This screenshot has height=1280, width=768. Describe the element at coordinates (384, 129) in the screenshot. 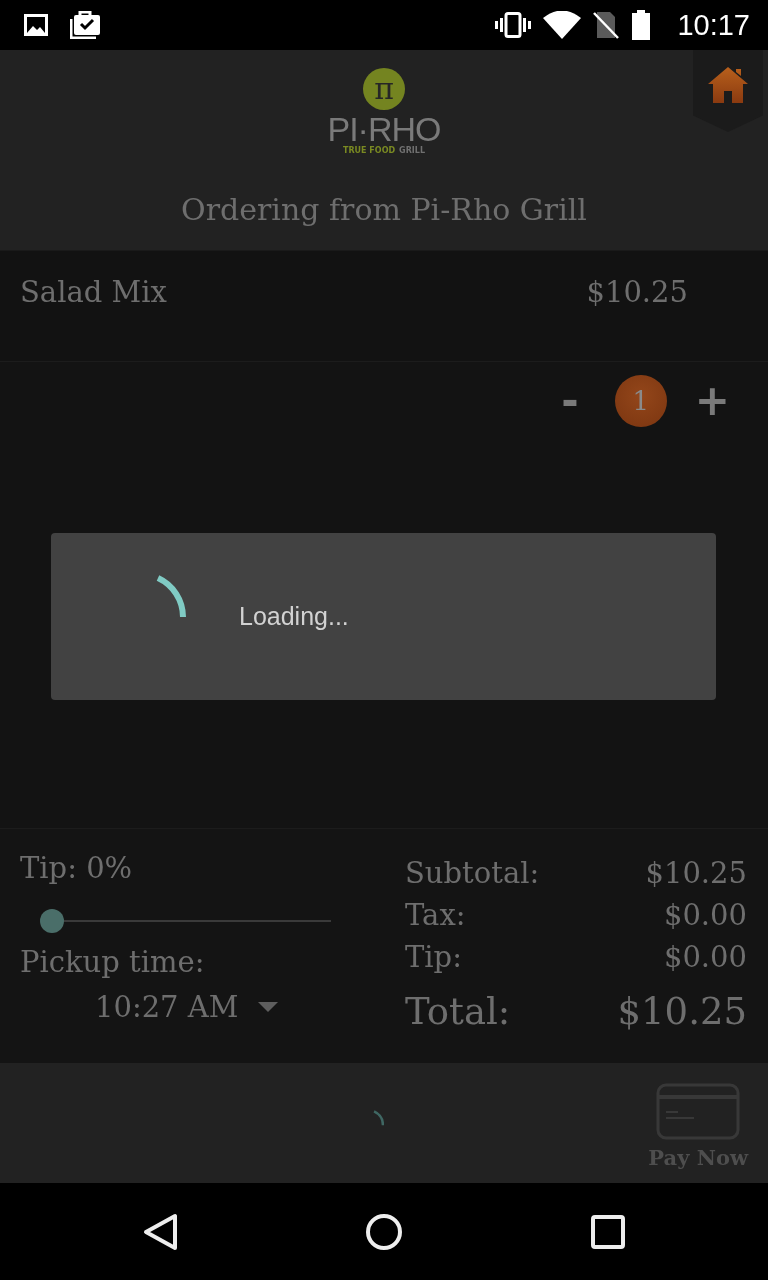

I see `logo-name: PI·RHO` at that location.